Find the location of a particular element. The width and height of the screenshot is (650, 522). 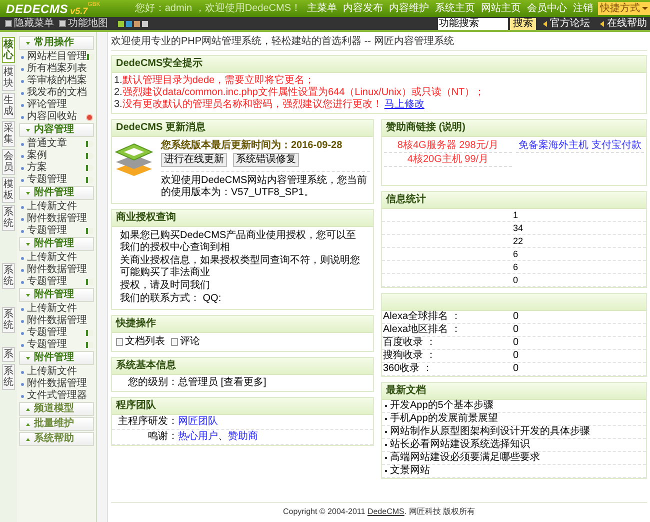

update-headline: 您系统版本最后更新时间为：2016-09-28 is located at coordinates (252, 146).